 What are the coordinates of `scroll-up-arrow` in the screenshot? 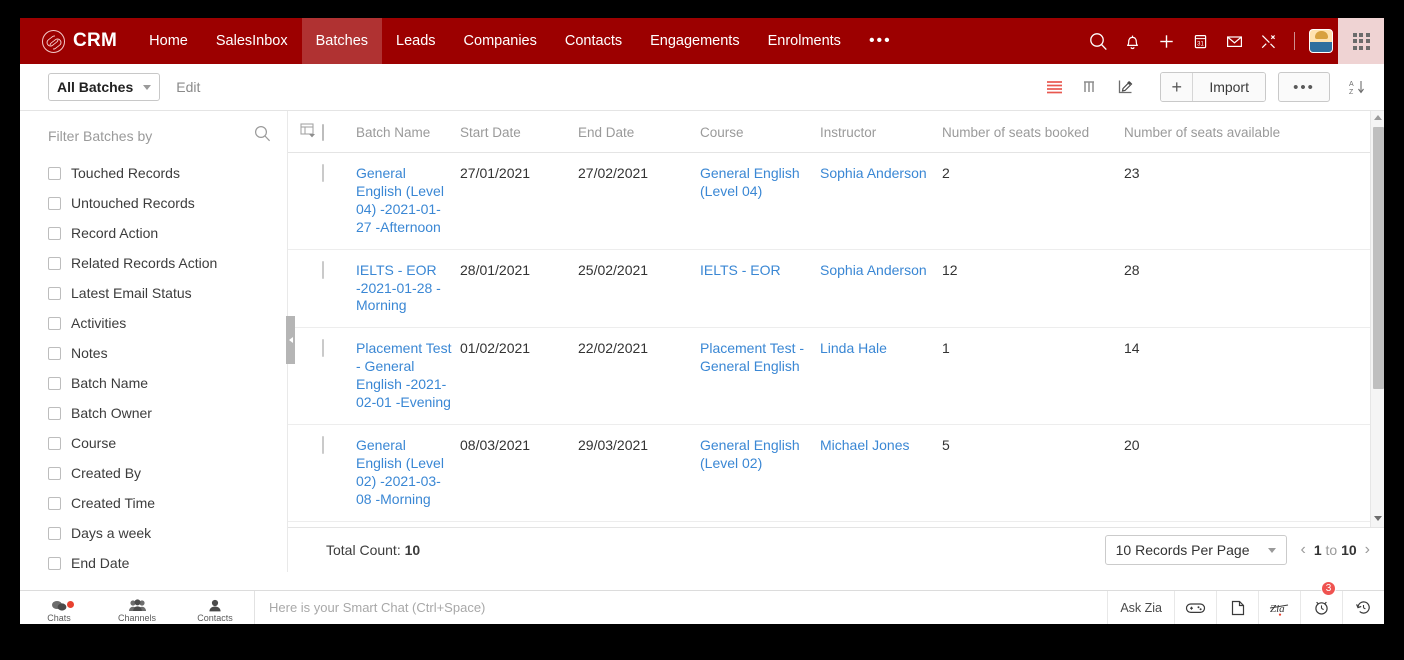 It's located at (1377, 117).